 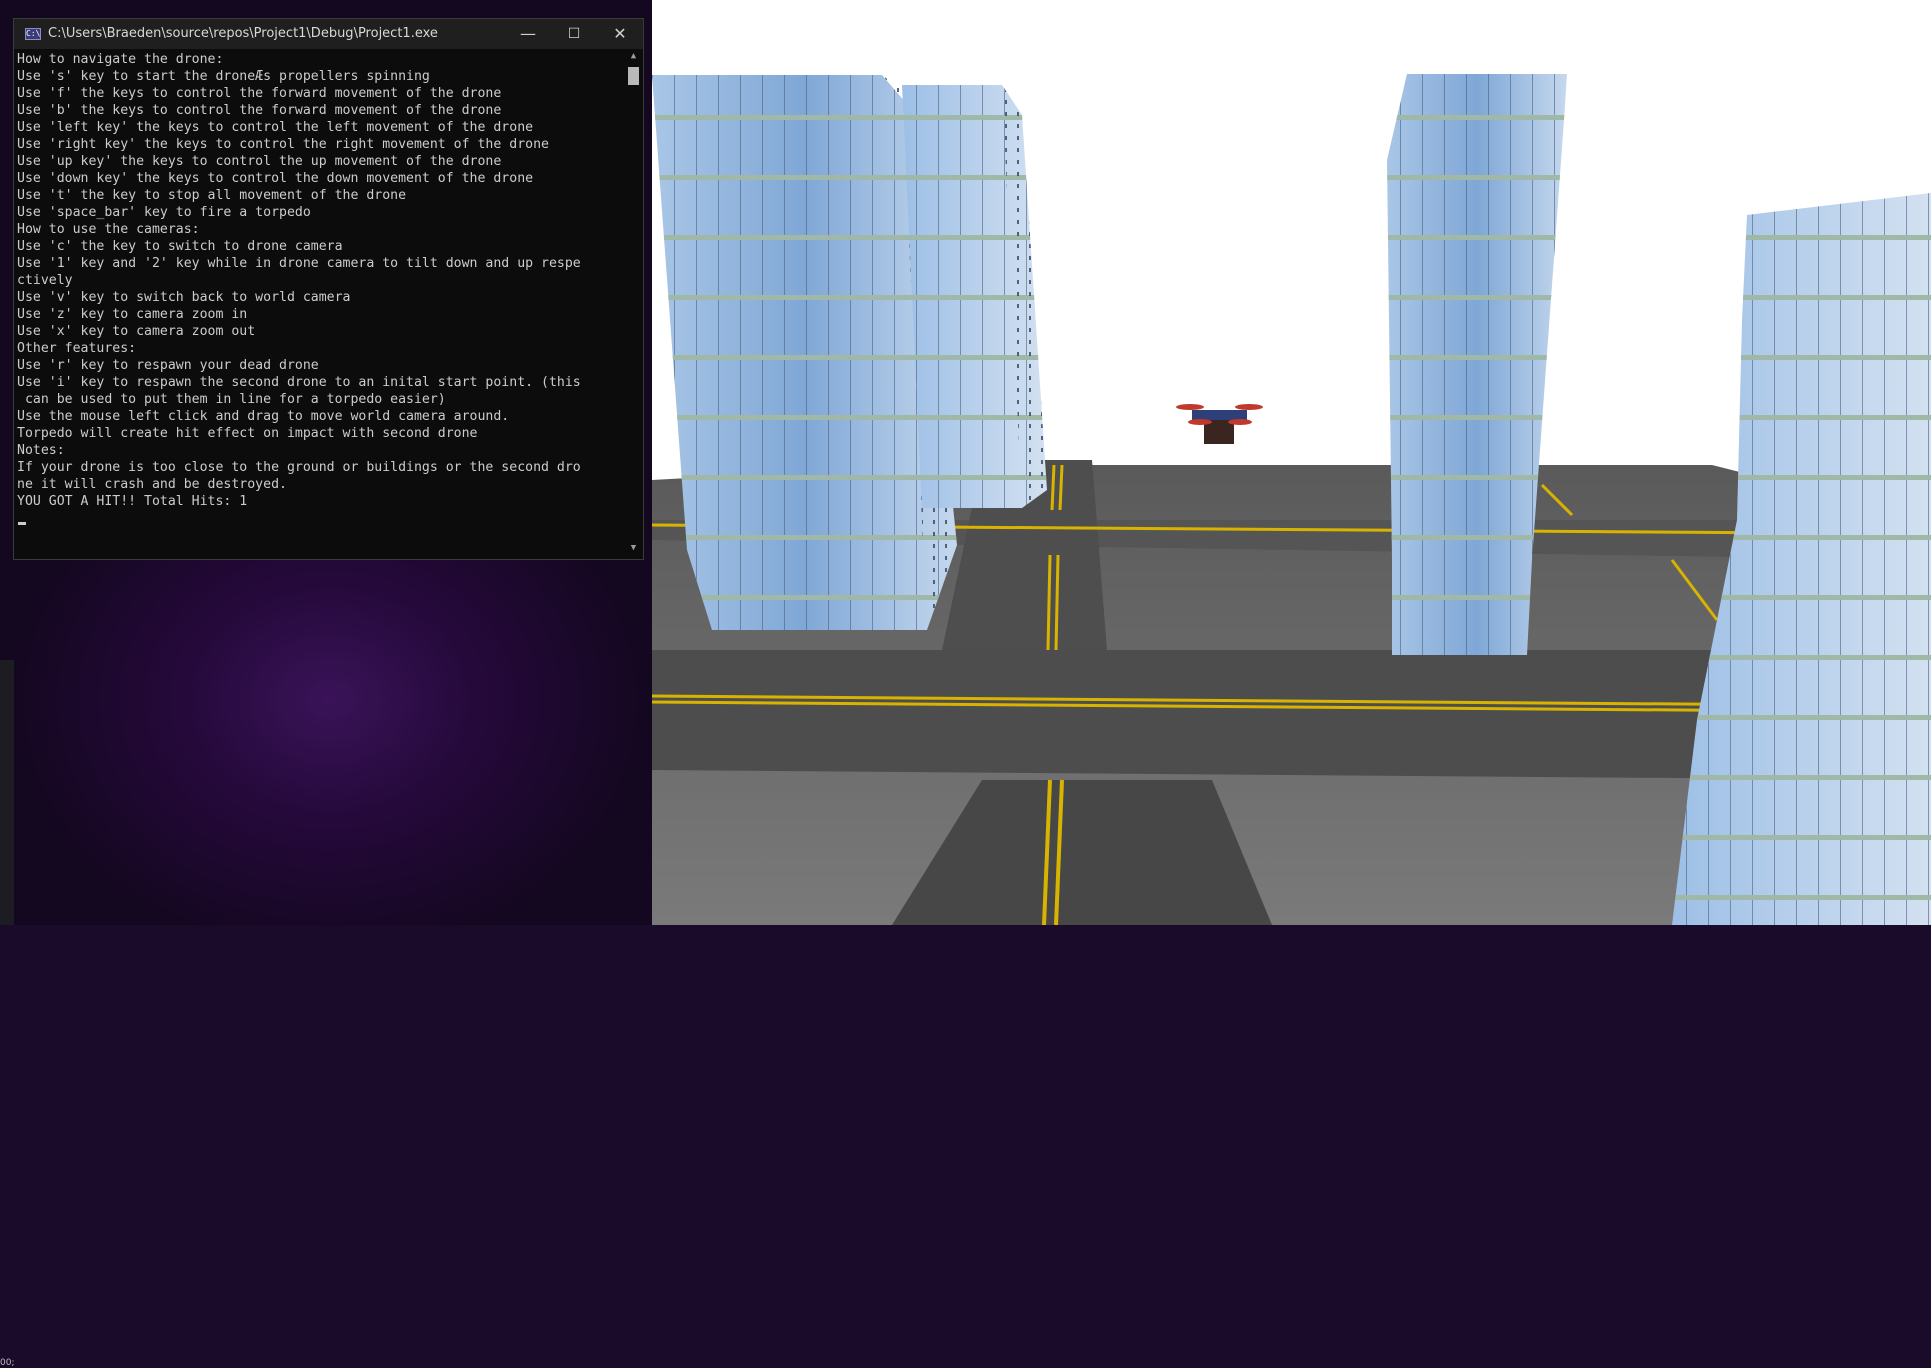 What do you see at coordinates (7, 1363) in the screenshot?
I see `background-window-text: 00;` at bounding box center [7, 1363].